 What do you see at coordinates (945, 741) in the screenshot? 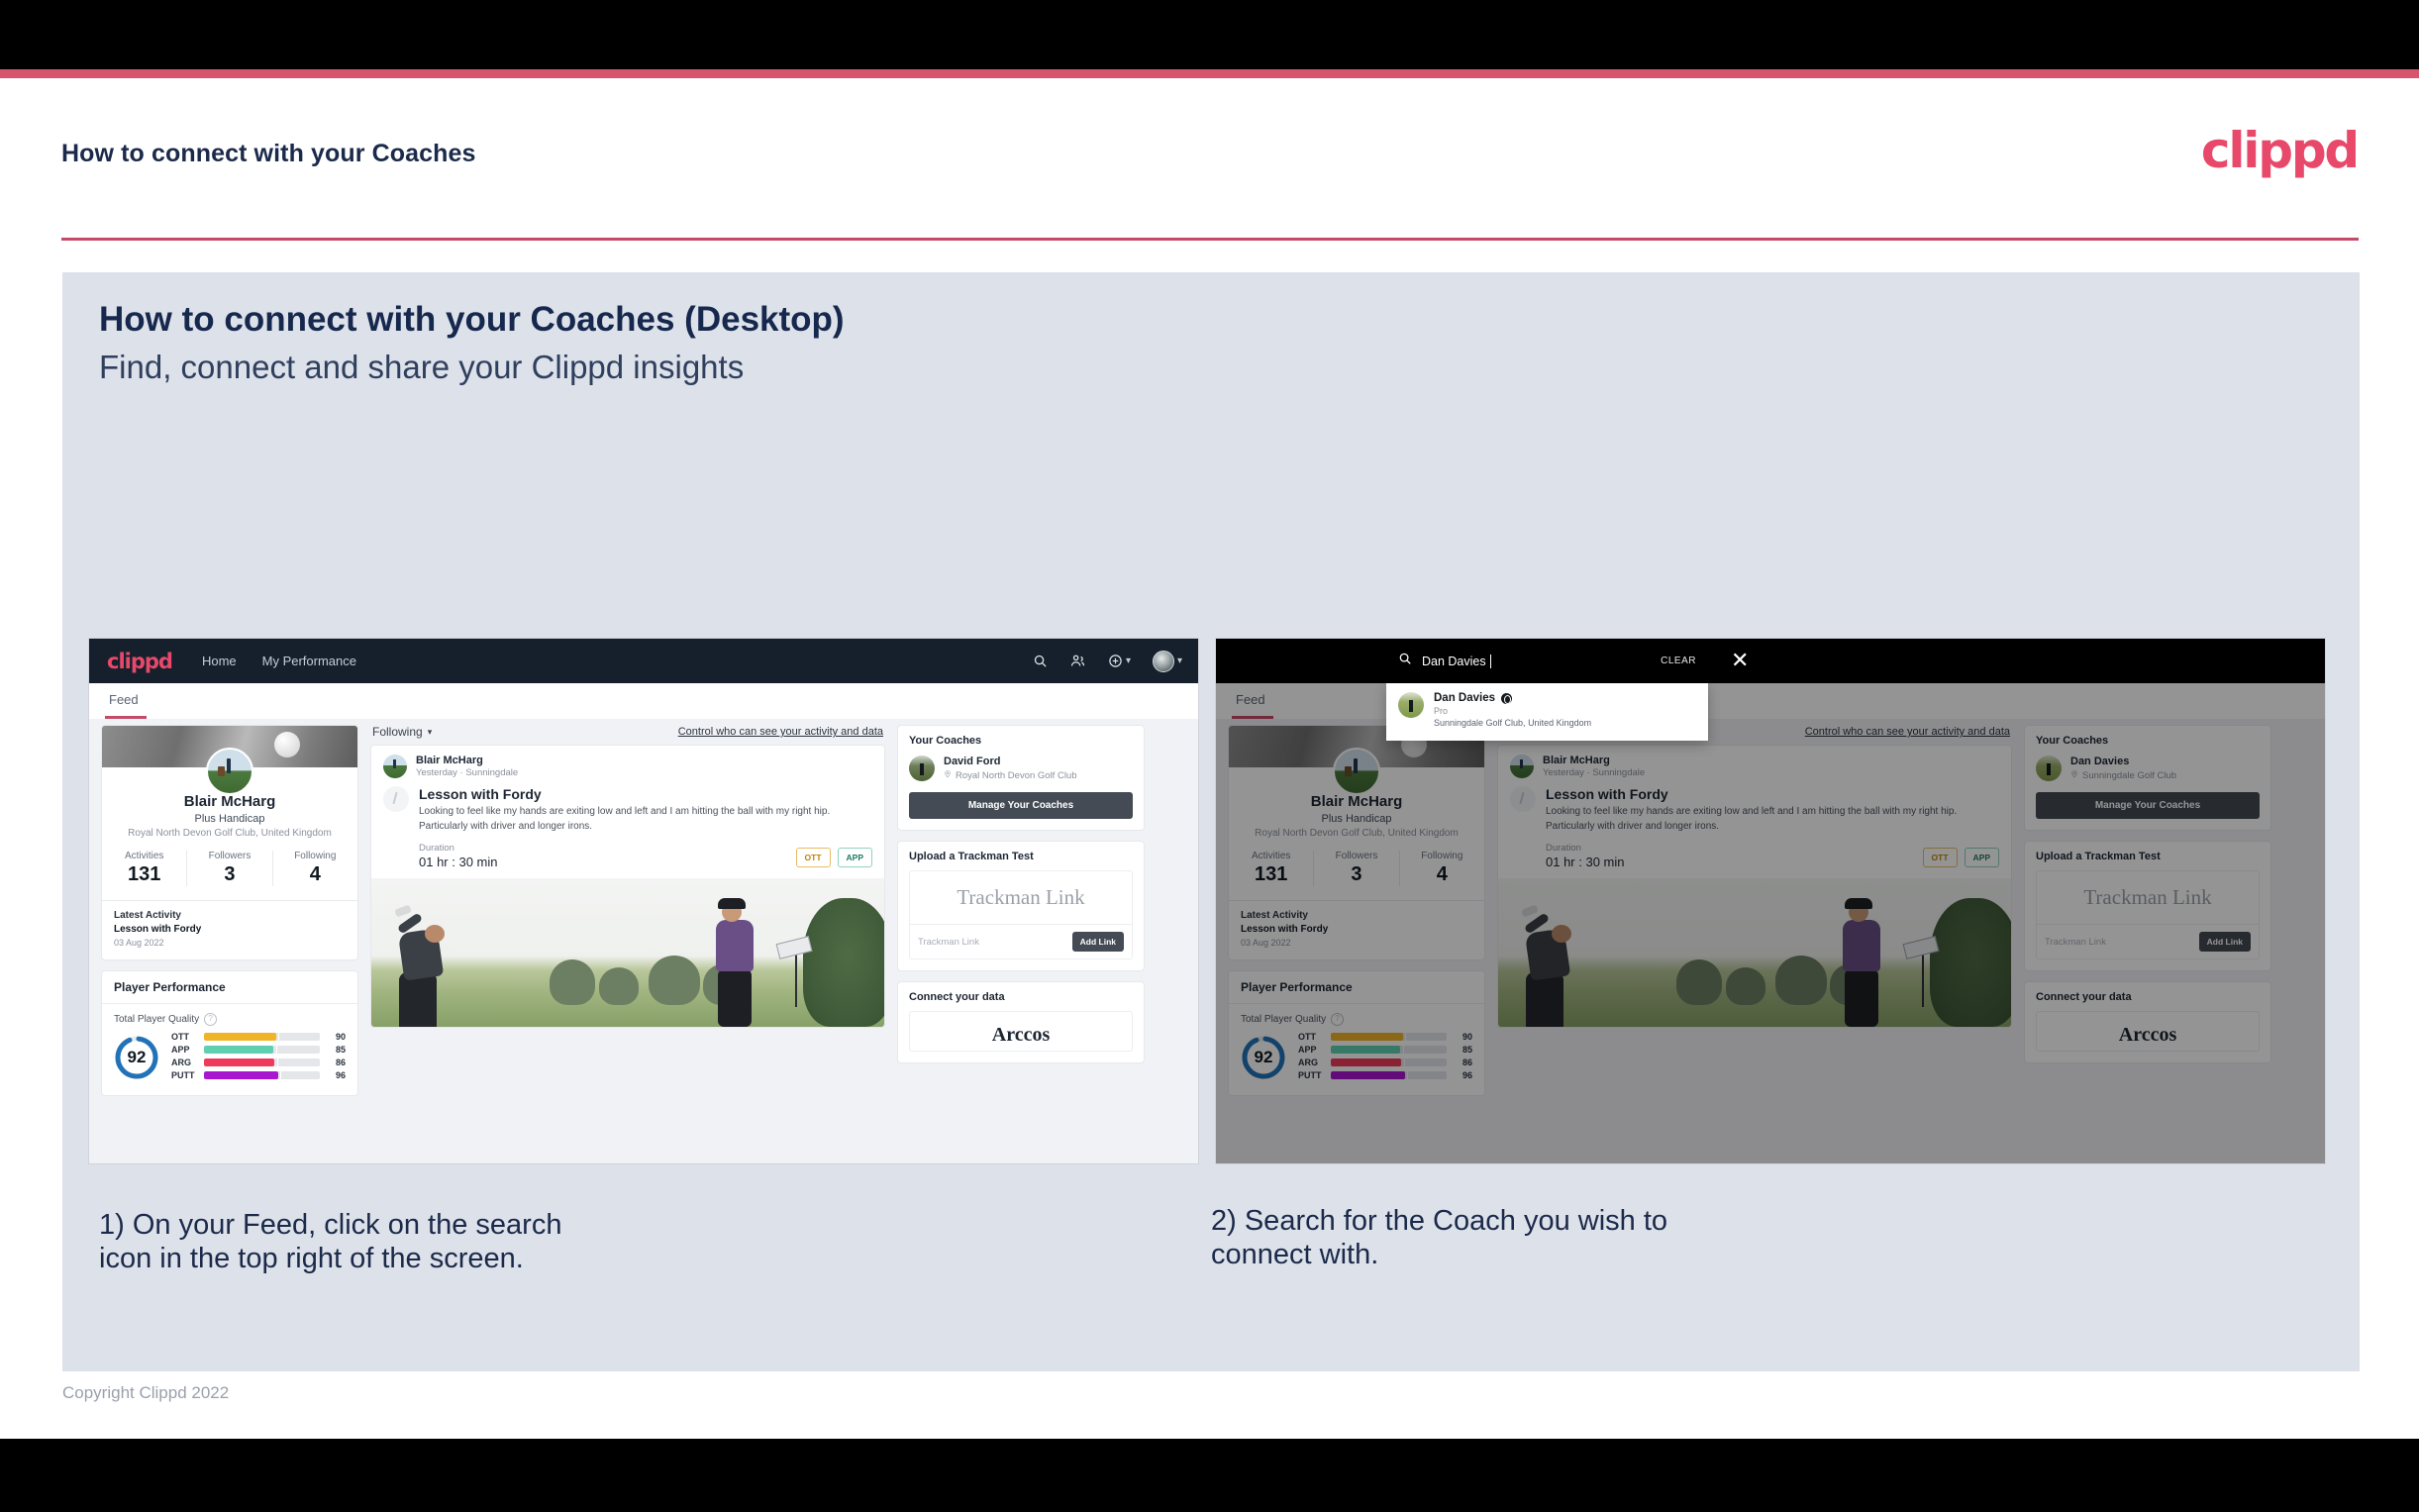
I see `your-coaches-title: Your Coaches` at bounding box center [945, 741].